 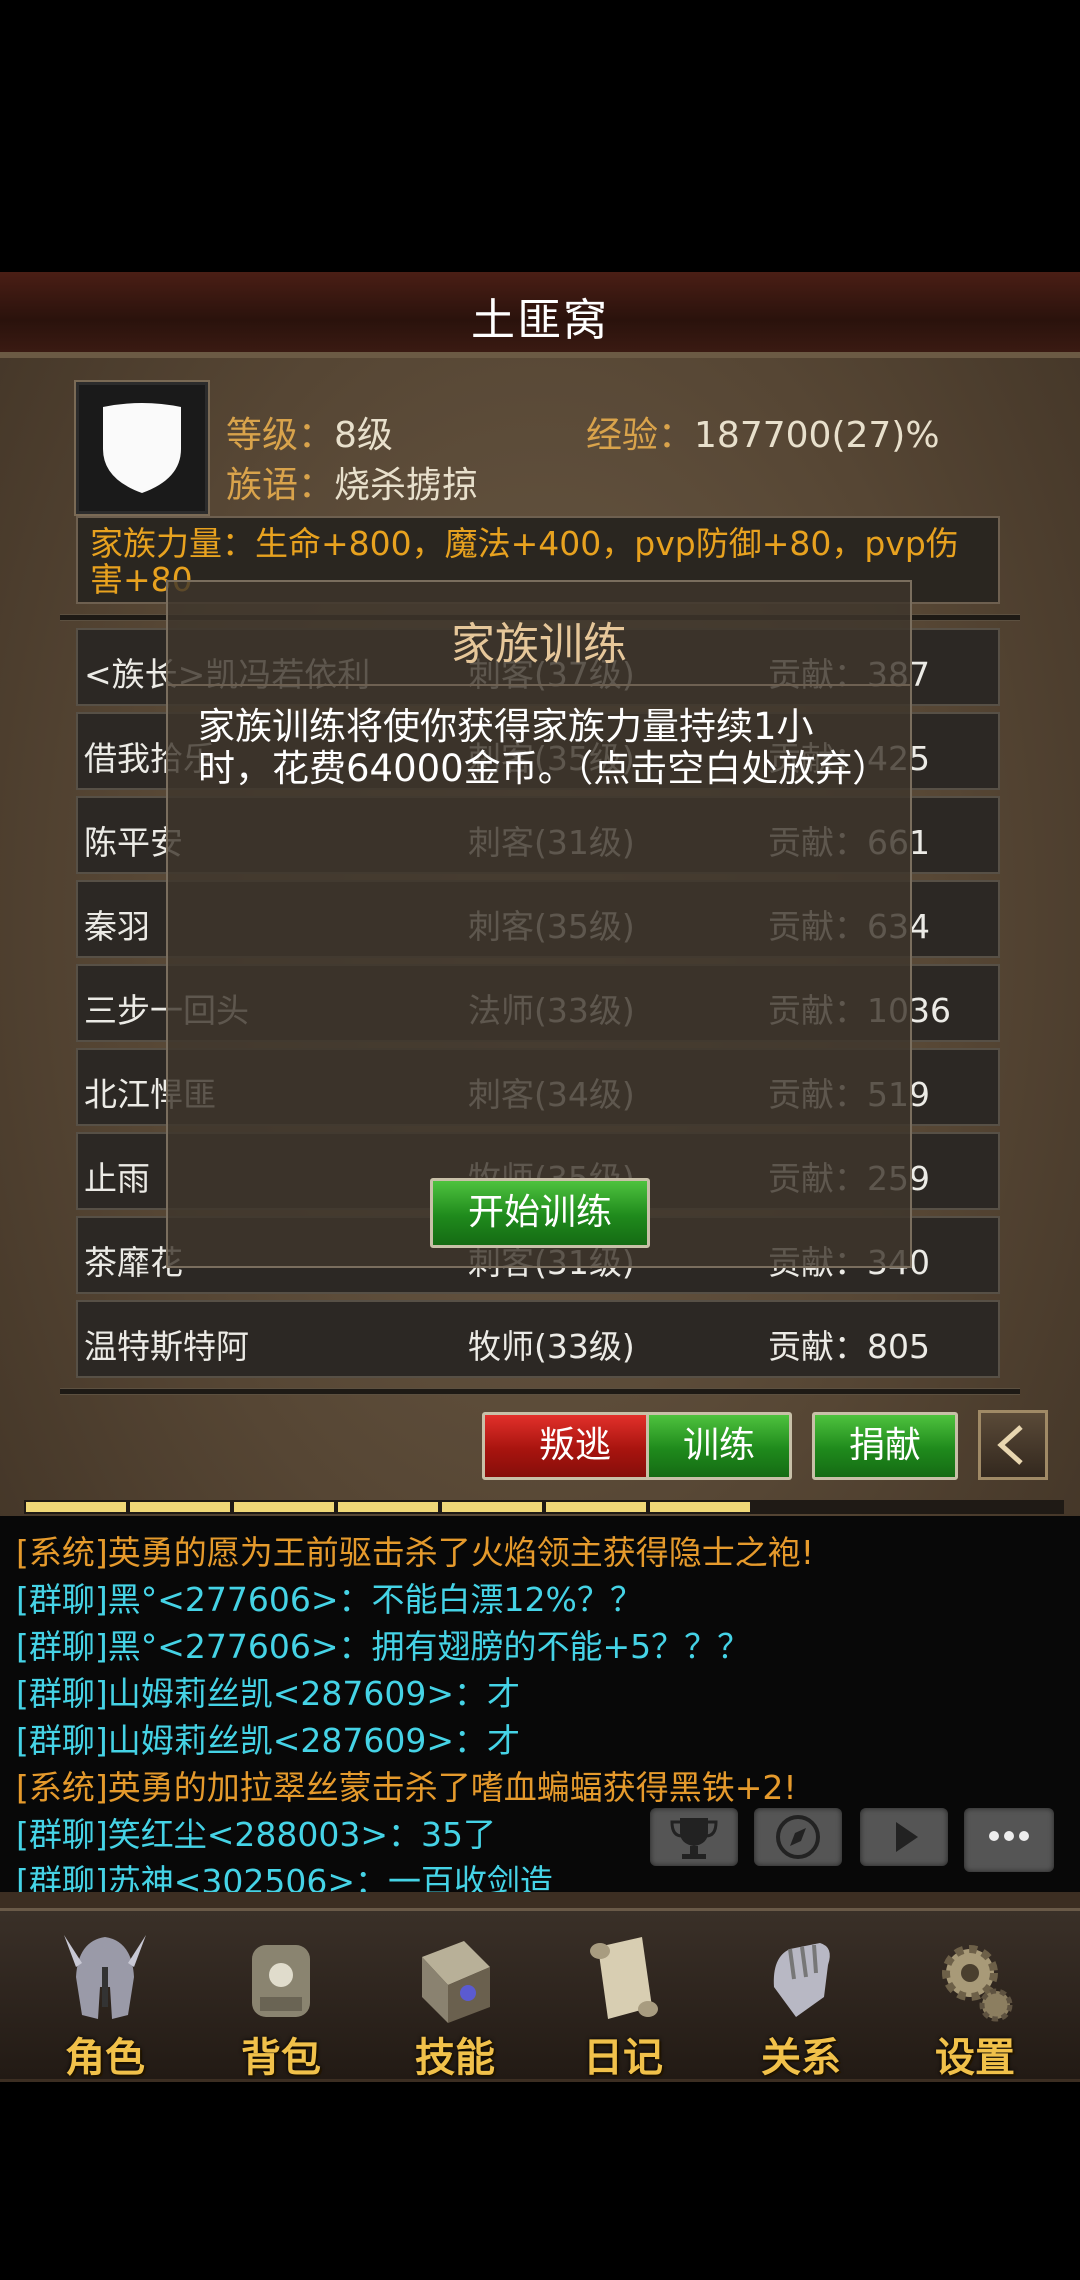 What do you see at coordinates (1009, 1836) in the screenshot?
I see `speech-bubble-icon` at bounding box center [1009, 1836].